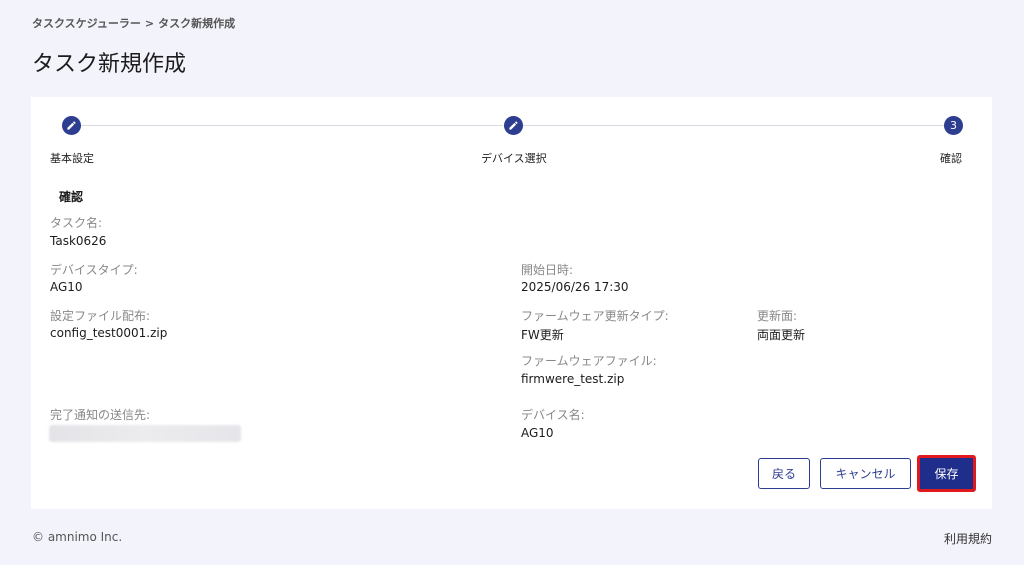 This screenshot has width=1024, height=565. Describe the element at coordinates (100, 316) in the screenshot. I see `config-file-label: 設定ファイル配布:` at that location.